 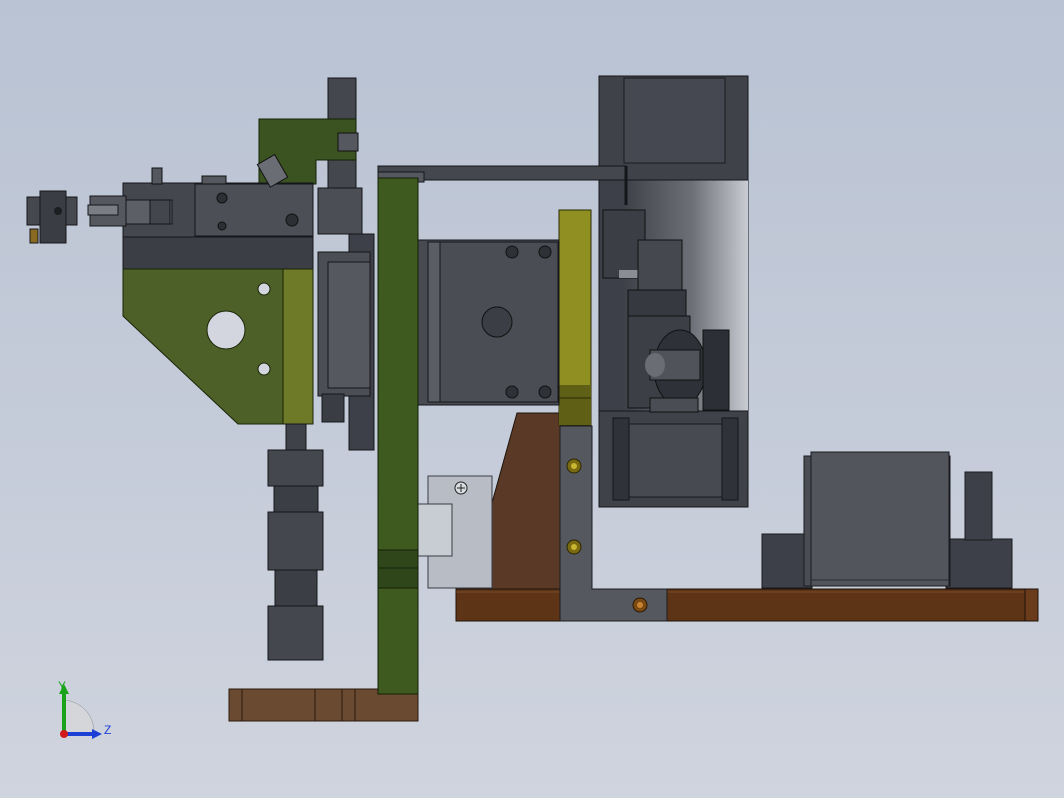 I want to click on orientation-triad: Y Z, so click(x=87, y=711).